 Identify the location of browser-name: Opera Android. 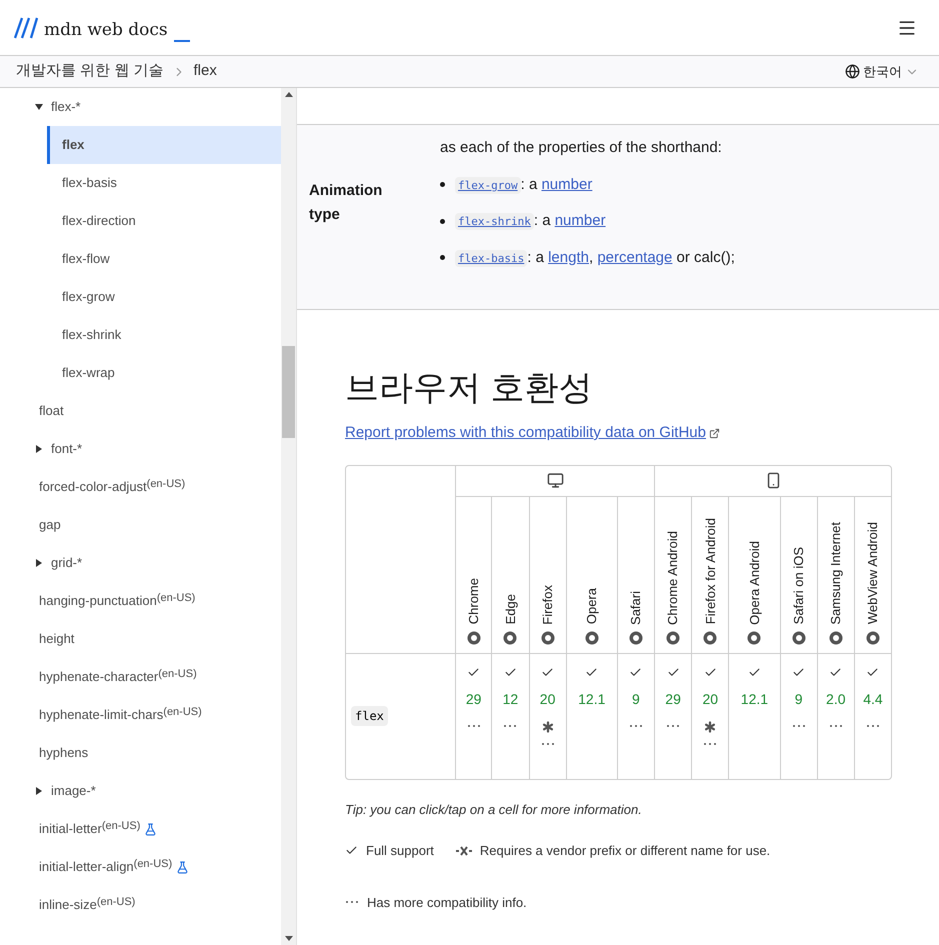
(754, 582).